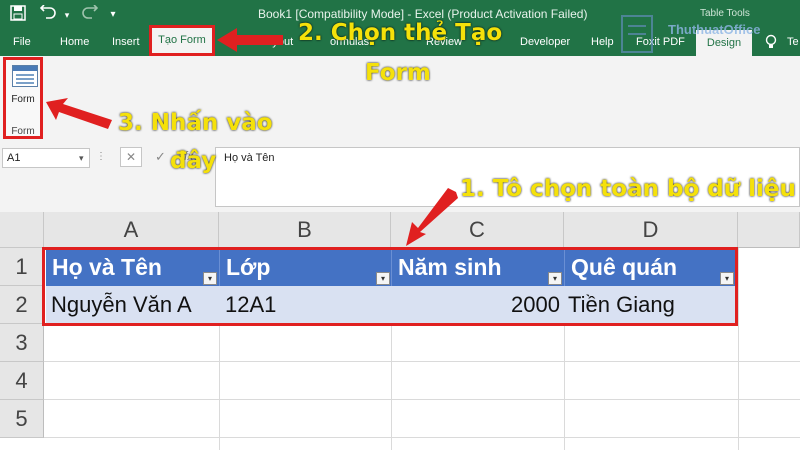 This screenshot has height=450, width=800. Describe the element at coordinates (22, 305) in the screenshot. I see `row-header-2: 2` at that location.